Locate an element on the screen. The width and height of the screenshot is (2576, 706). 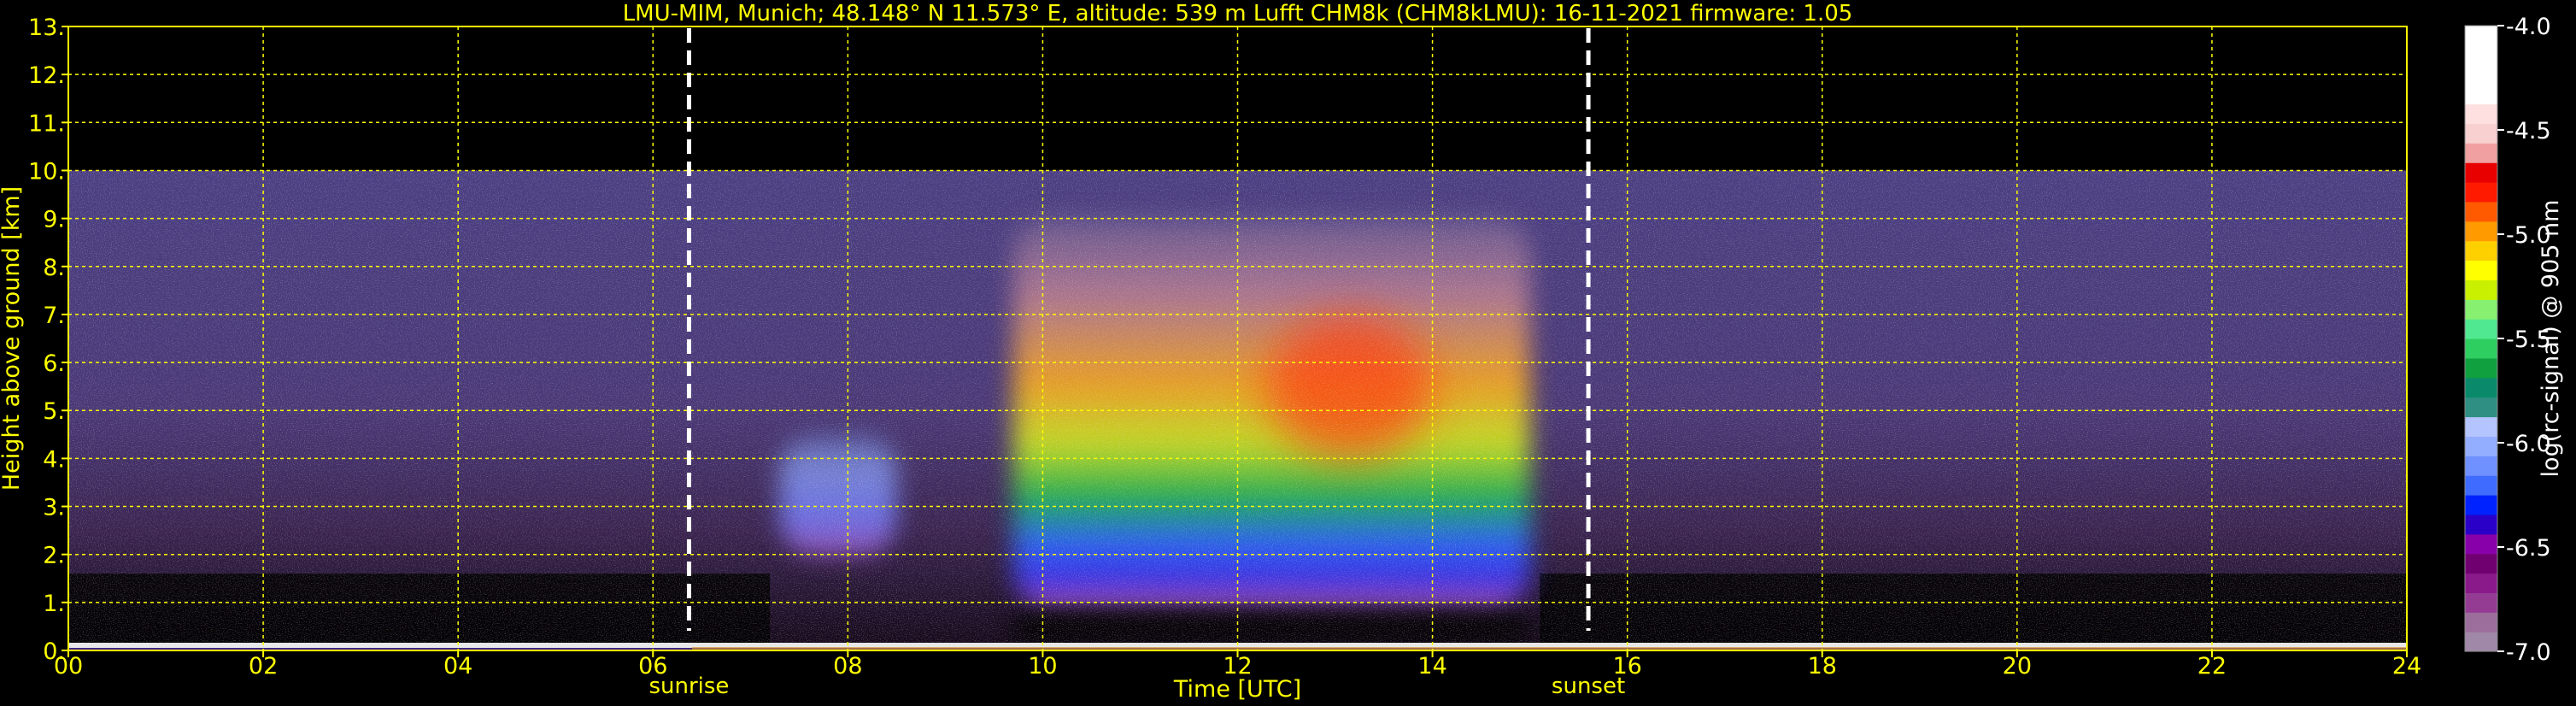
colorbar-label: log(rc-signal) @ 905 nm is located at coordinates (2551, 339).